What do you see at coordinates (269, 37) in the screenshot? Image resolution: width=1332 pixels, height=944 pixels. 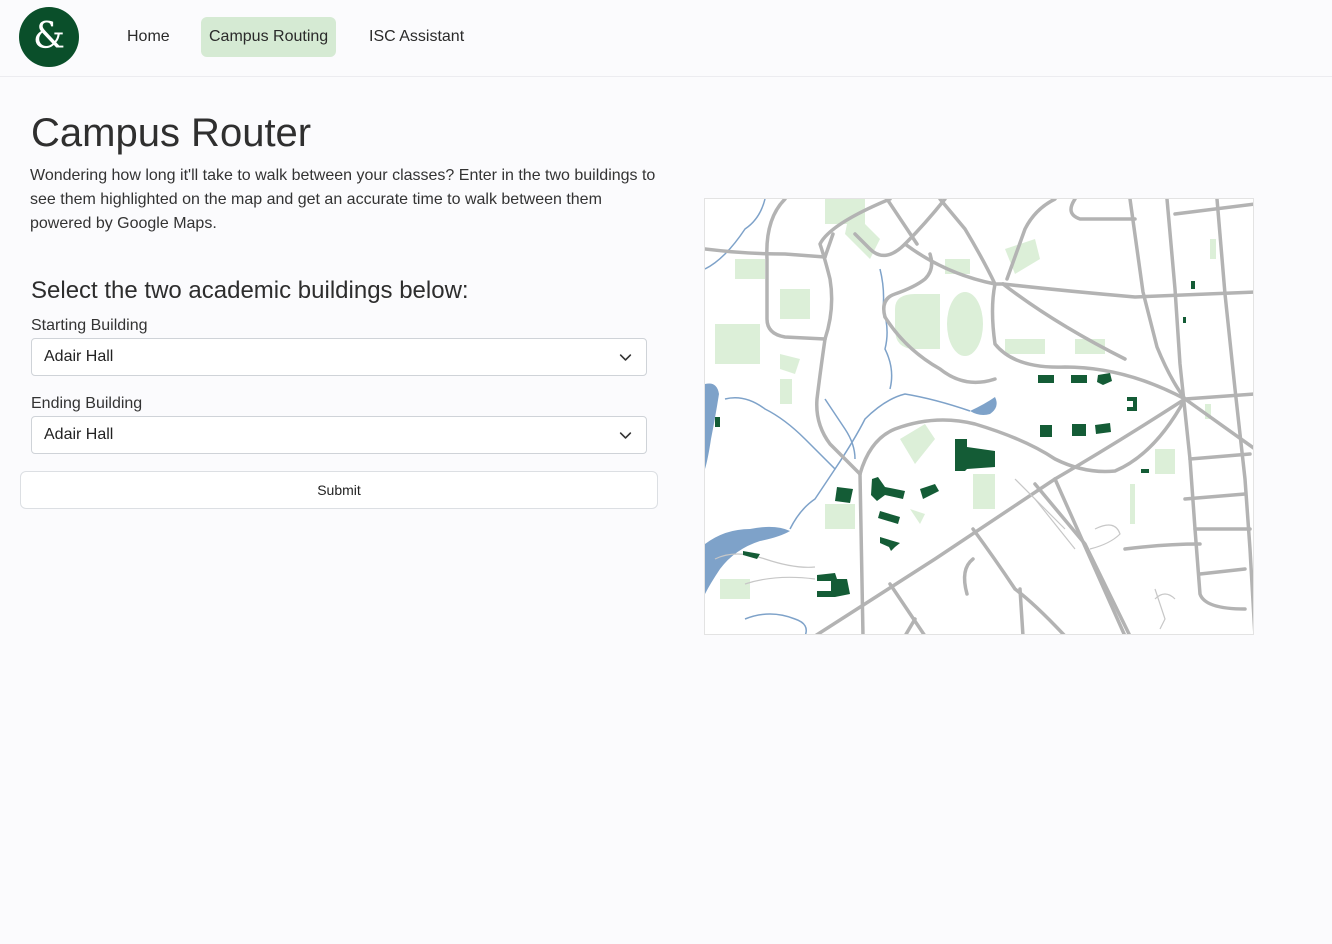 I see `nav-link-campus-routing: Campus Routing` at bounding box center [269, 37].